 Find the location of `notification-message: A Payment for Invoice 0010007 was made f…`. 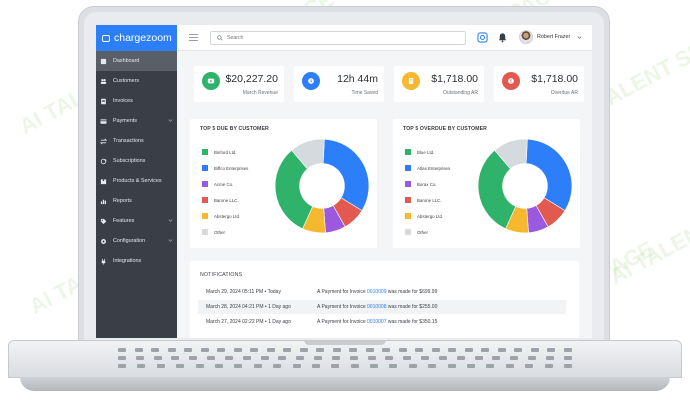

notification-message: A Payment for Invoice 0010007 was made f… is located at coordinates (377, 322).